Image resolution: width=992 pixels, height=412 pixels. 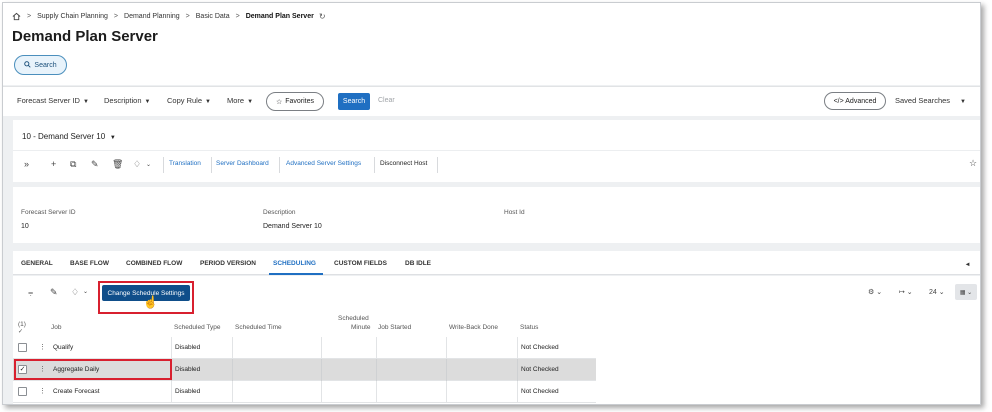 What do you see at coordinates (73, 164) in the screenshot?
I see `duplicate-icon: ⧉` at bounding box center [73, 164].